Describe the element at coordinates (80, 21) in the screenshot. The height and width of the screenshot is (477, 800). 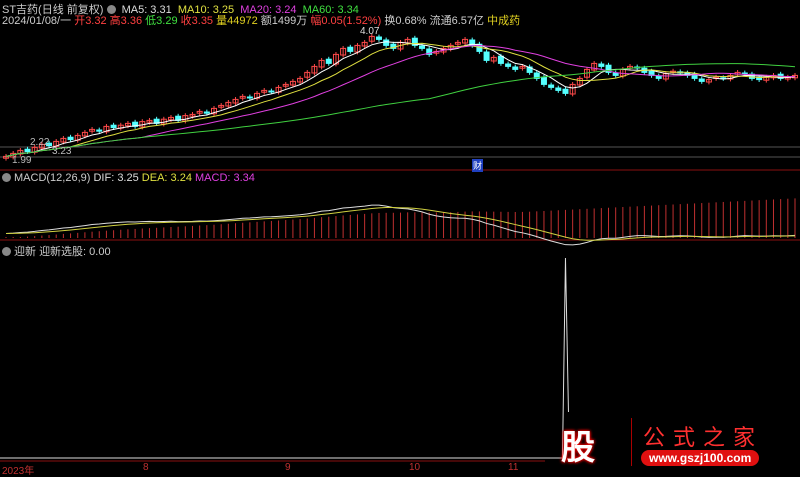
I see `open-label: 开` at that location.